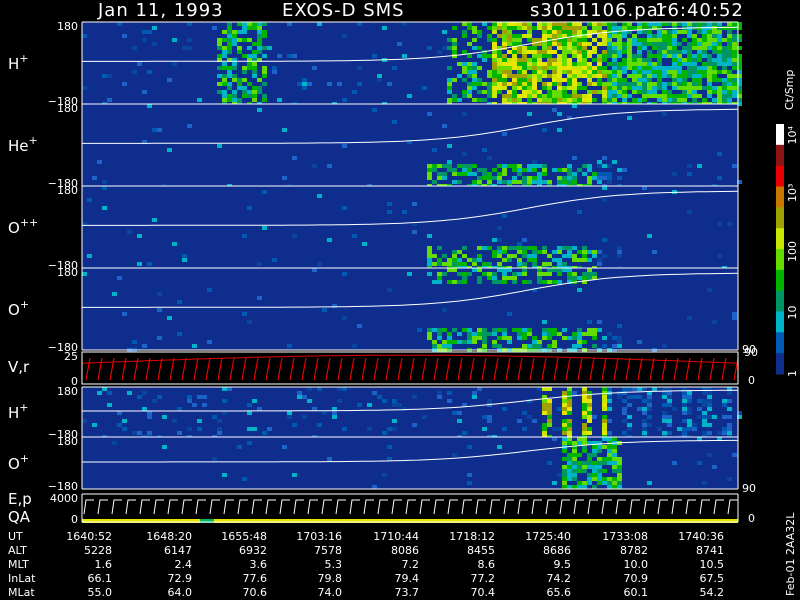  I want to click on table-cell: 1655:48, so click(244, 536).